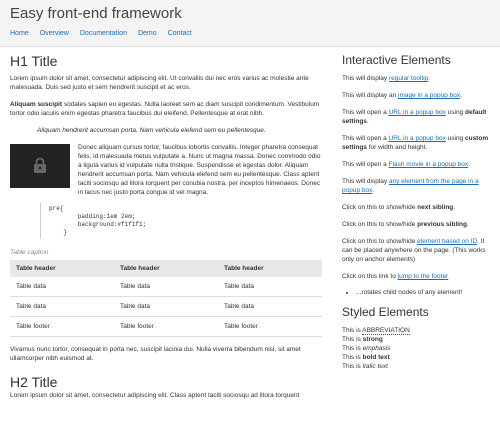 This screenshot has height=424, width=500. I want to click on jump-footer-link: jump to the footer, so click(423, 276).